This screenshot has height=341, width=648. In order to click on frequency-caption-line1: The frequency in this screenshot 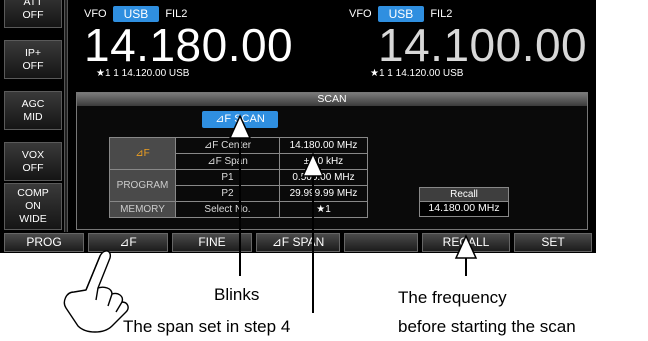, I will do `click(452, 297)`.